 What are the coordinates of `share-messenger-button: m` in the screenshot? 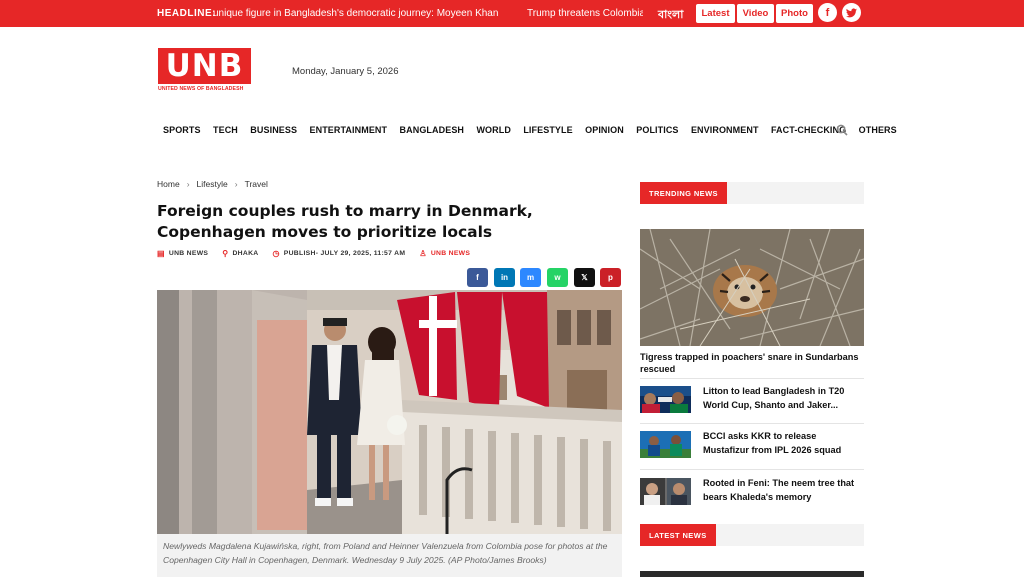 It's located at (530, 277).